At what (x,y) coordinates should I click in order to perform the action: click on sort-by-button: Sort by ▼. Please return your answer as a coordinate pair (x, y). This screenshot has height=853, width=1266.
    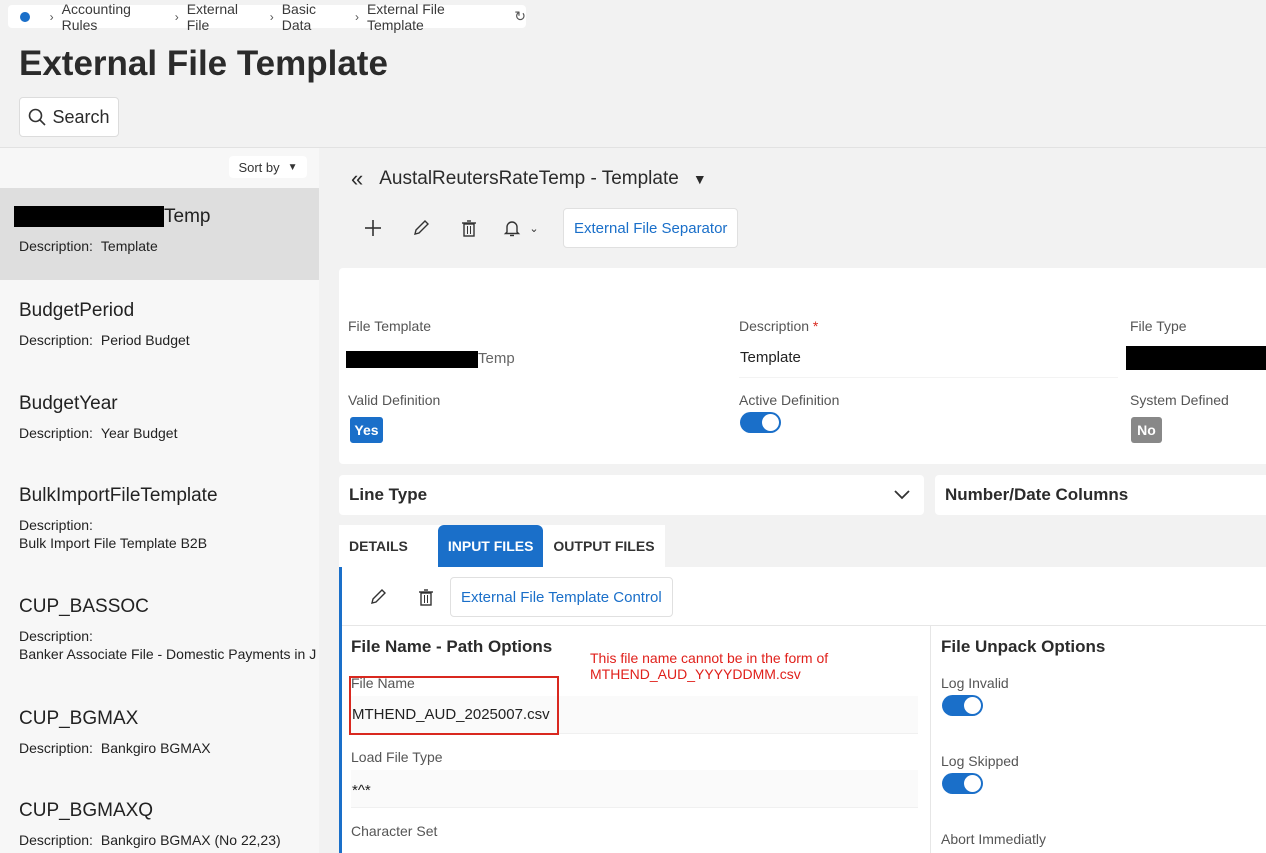
    Looking at the image, I should click on (268, 167).